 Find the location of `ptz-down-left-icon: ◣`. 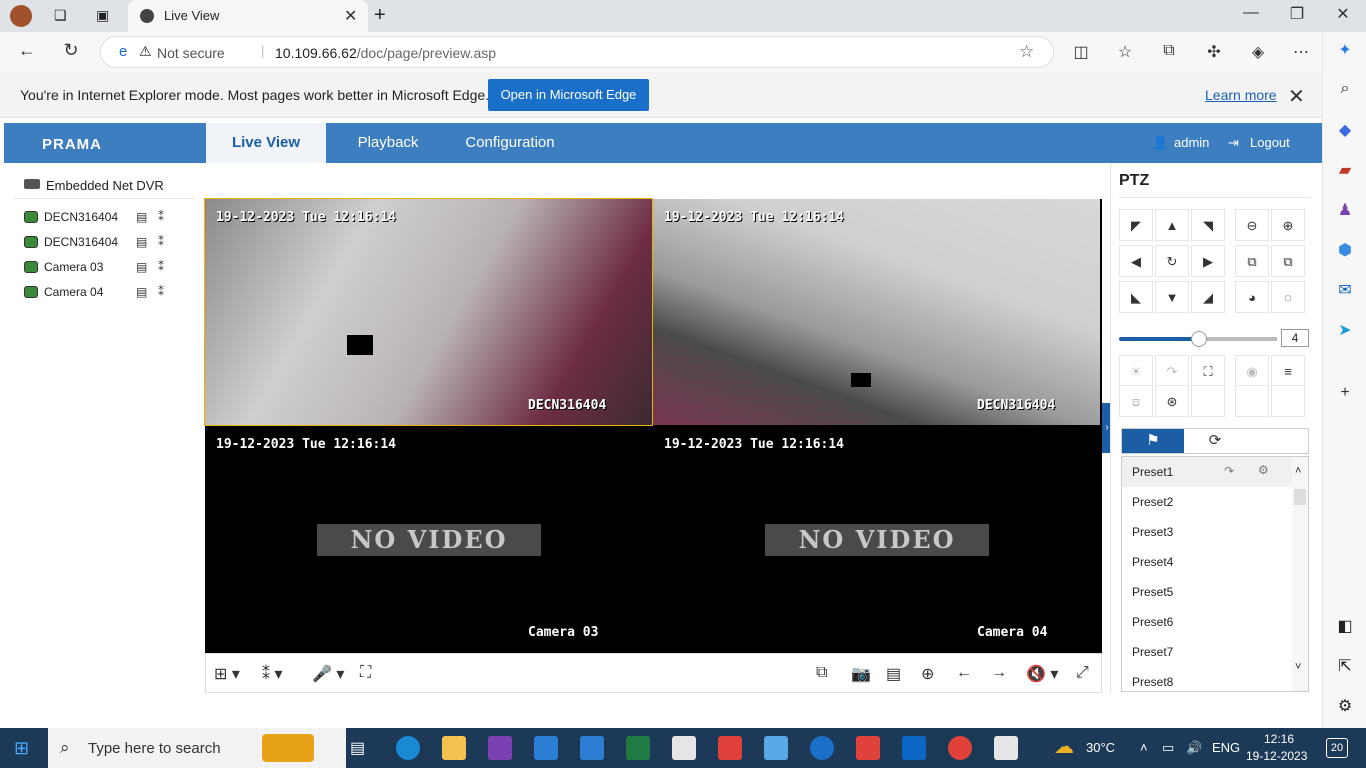

ptz-down-left-icon: ◣ is located at coordinates (1136, 297).